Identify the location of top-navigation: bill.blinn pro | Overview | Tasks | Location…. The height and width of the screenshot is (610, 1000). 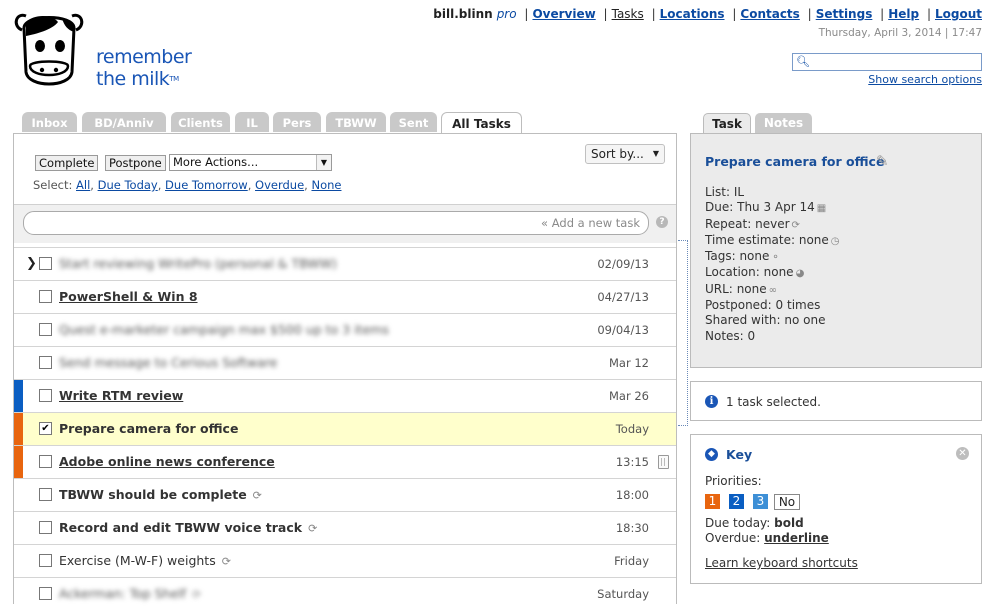
(707, 14).